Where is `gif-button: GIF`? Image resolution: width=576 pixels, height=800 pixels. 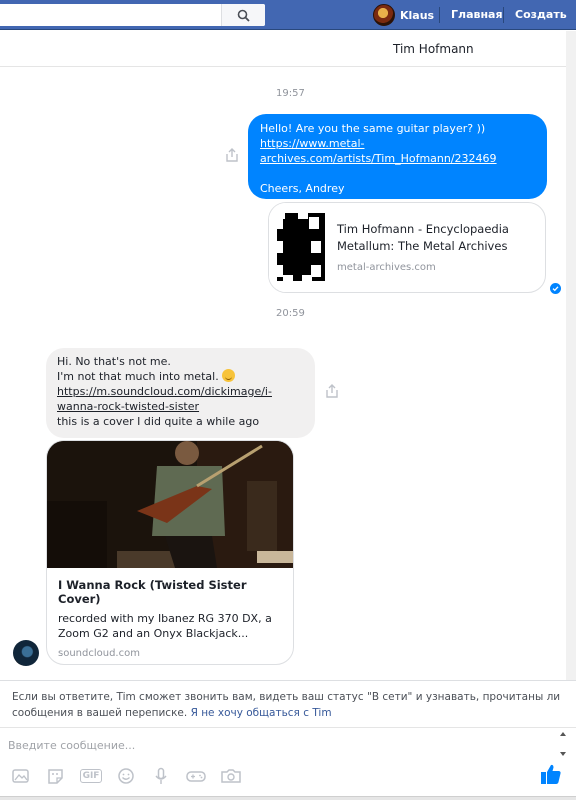 gif-button: GIF is located at coordinates (91, 776).